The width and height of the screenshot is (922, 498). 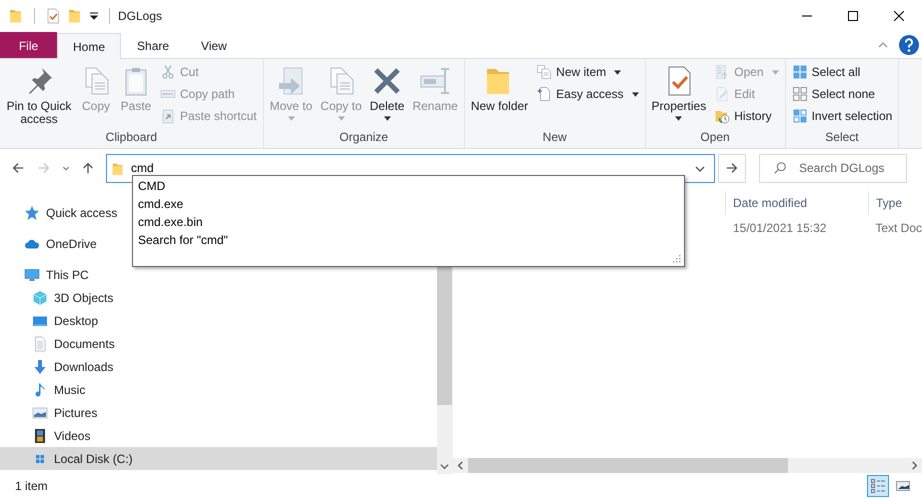 I want to click on table-cell-text: 15/01/2021 15:32, so click(x=780, y=228).